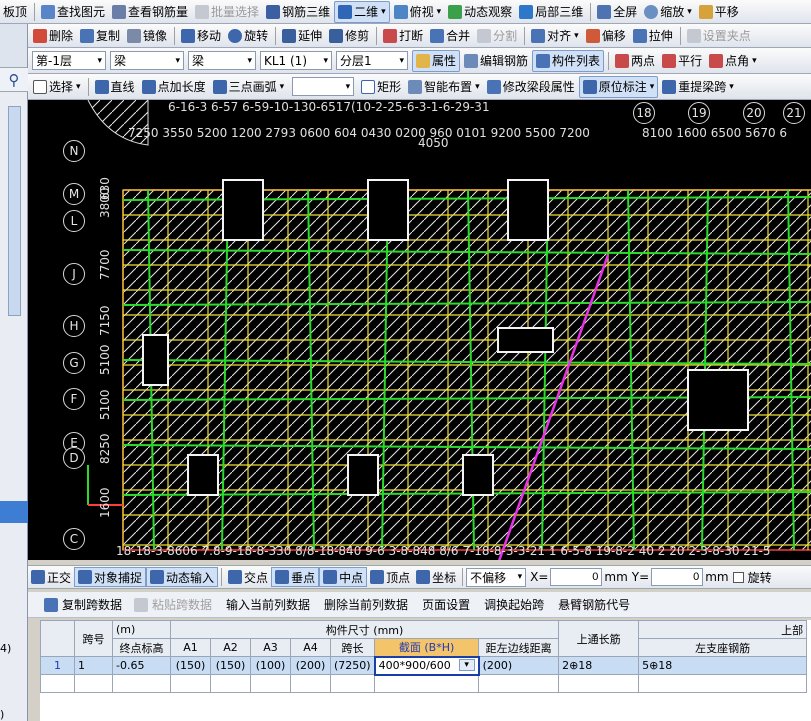 This screenshot has height=721, width=811. Describe the element at coordinates (606, 36) in the screenshot. I see `offset-button: 偏移` at that location.